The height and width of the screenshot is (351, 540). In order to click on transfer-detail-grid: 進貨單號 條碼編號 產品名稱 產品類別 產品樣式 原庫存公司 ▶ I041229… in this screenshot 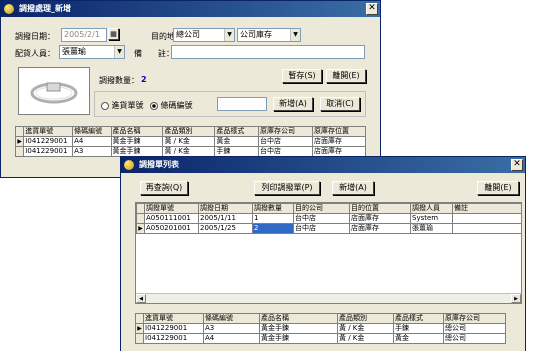, I will do `click(320, 328)`.